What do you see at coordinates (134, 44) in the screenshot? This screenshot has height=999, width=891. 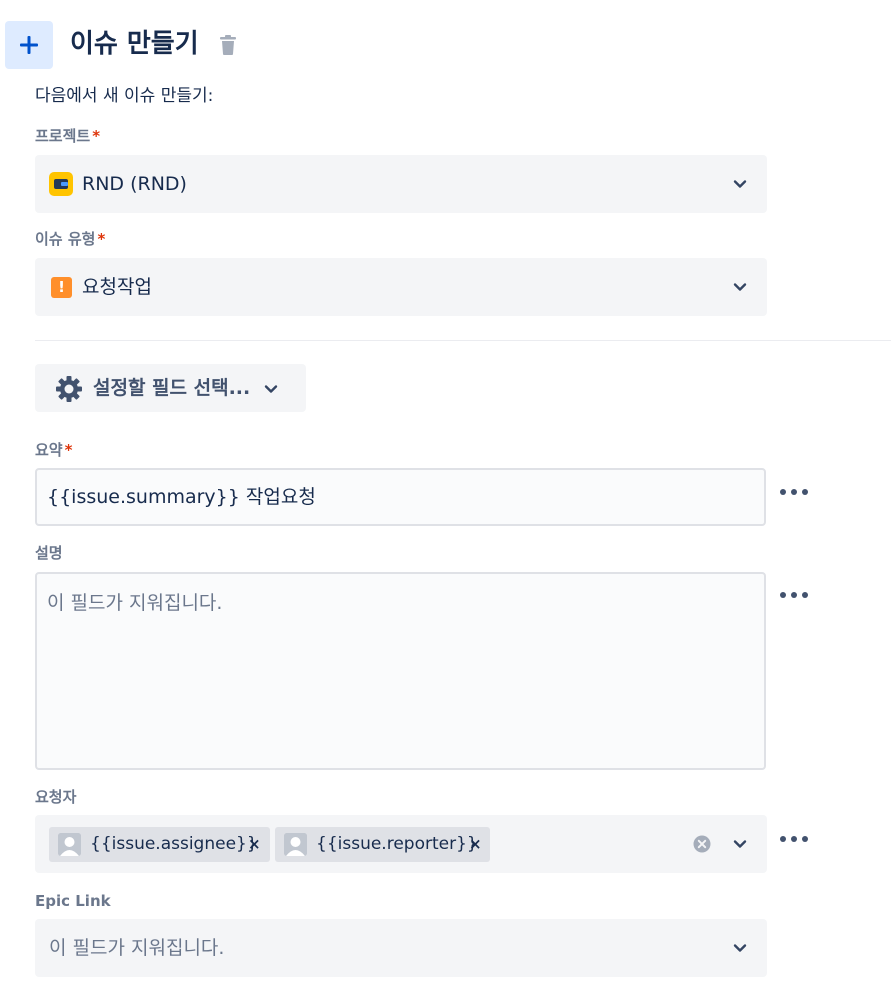 I see `page-title: 이슈 만들기` at bounding box center [134, 44].